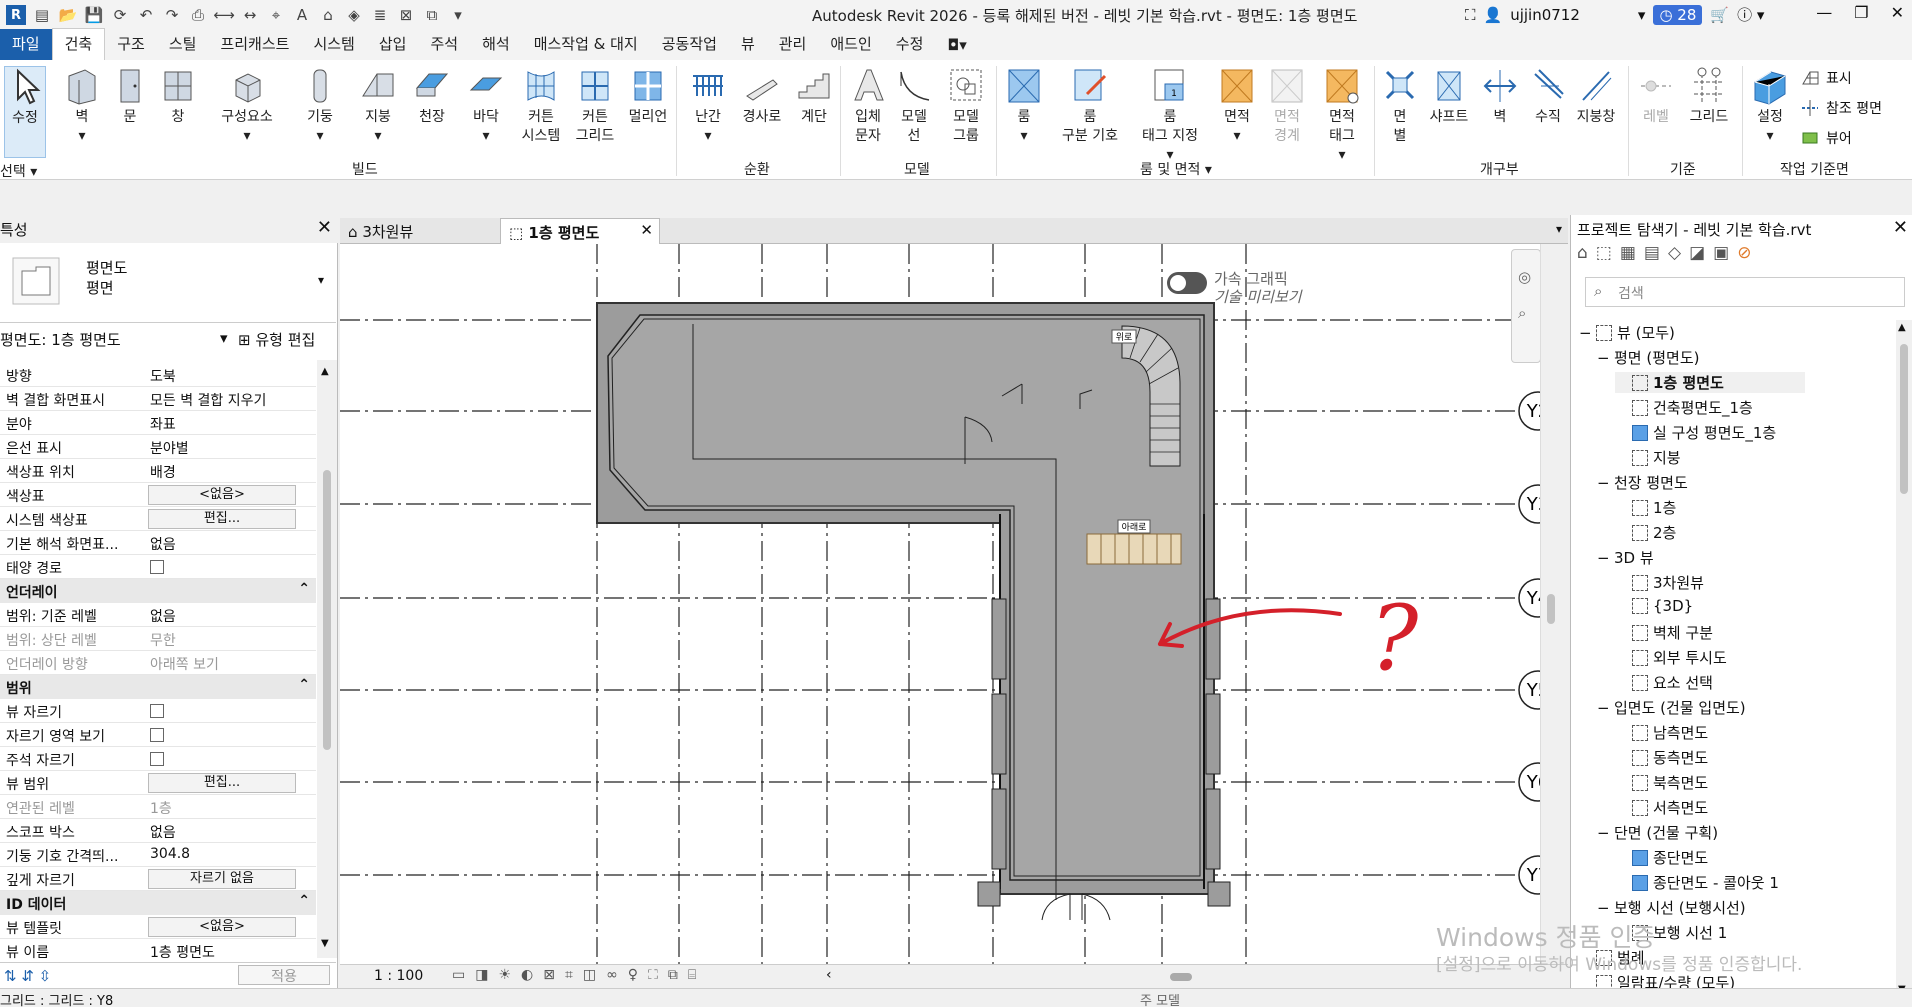 The image size is (1912, 1007). What do you see at coordinates (1824, 12) in the screenshot?
I see `minimize-icon: —` at bounding box center [1824, 12].